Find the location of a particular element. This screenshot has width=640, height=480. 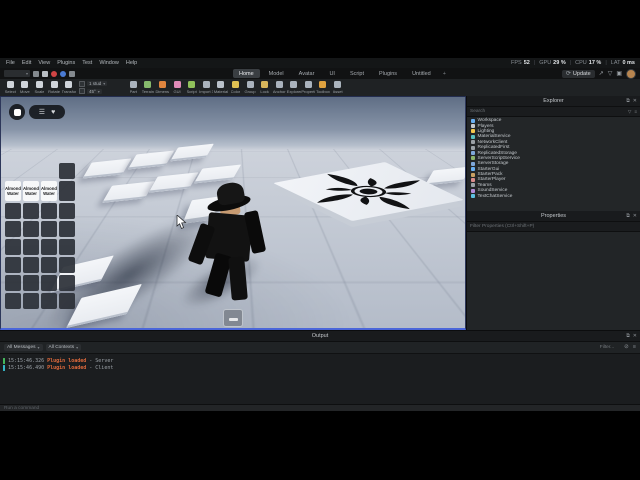

tool-import-3d: Import 3D is located at coordinates (206, 87).